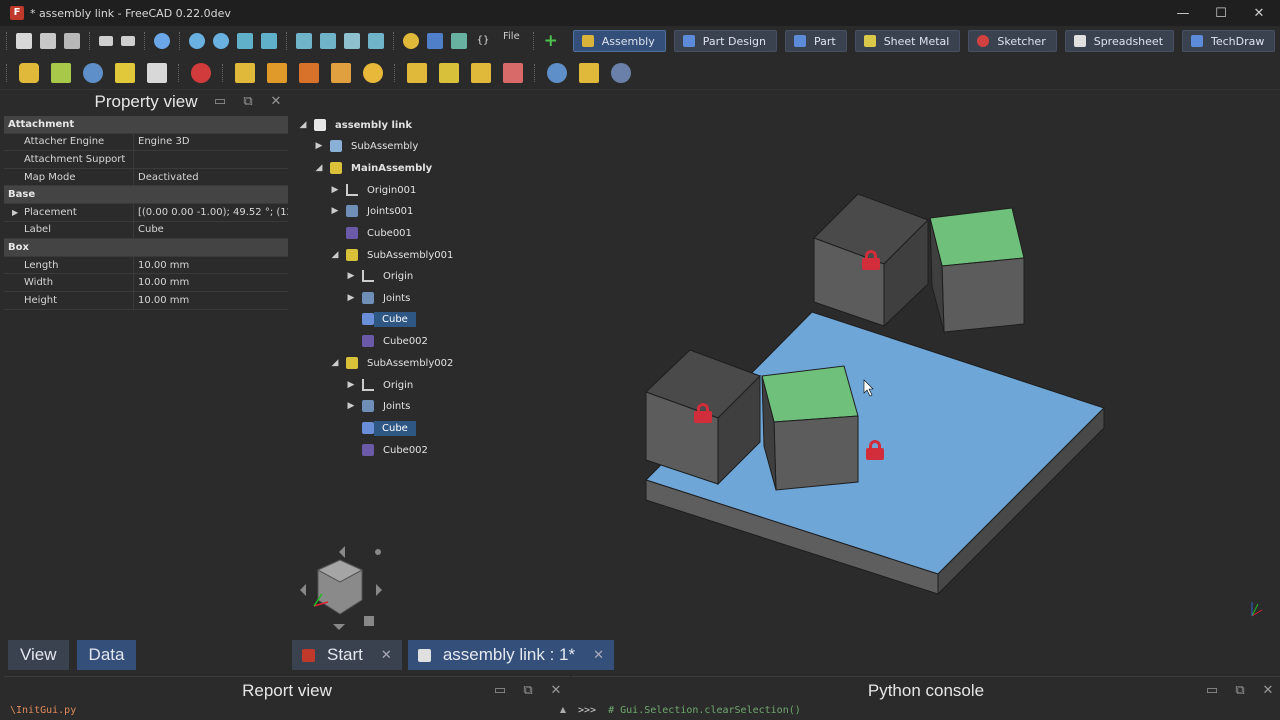 This screenshot has width=1280, height=720. What do you see at coordinates (303, 590) in the screenshot?
I see `nav-left-arrow-icon` at bounding box center [303, 590].